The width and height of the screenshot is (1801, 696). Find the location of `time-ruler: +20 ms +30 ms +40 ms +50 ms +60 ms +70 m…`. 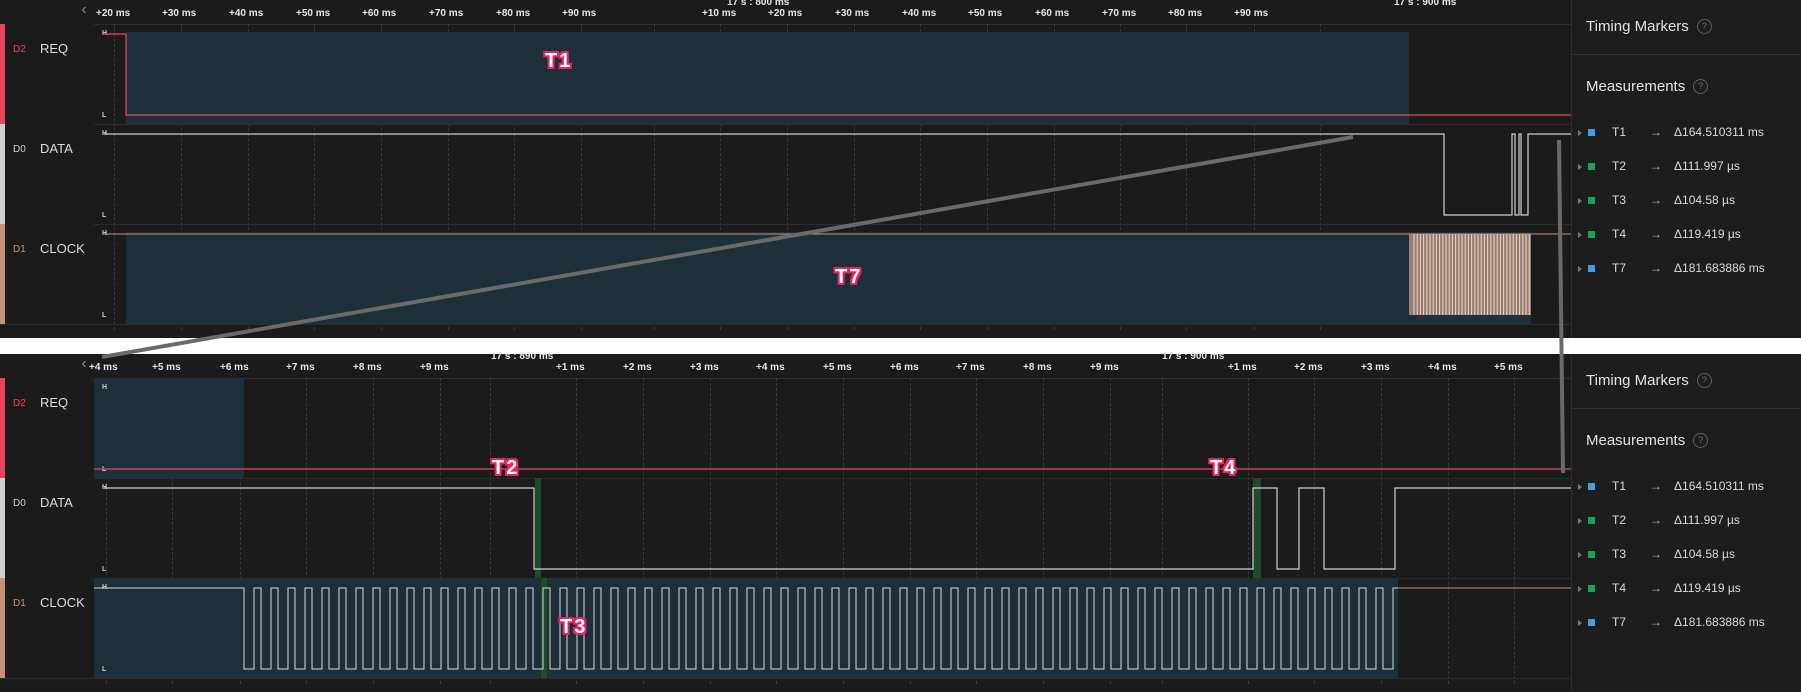

time-ruler: +20 ms +30 ms +40 ms +50 ms +60 ms +70 m… is located at coordinates (832, 12).